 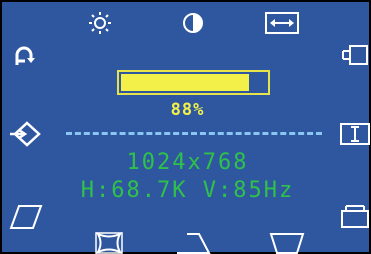 What do you see at coordinates (187, 162) in the screenshot?
I see `resolution-readout: 1024x768` at bounding box center [187, 162].